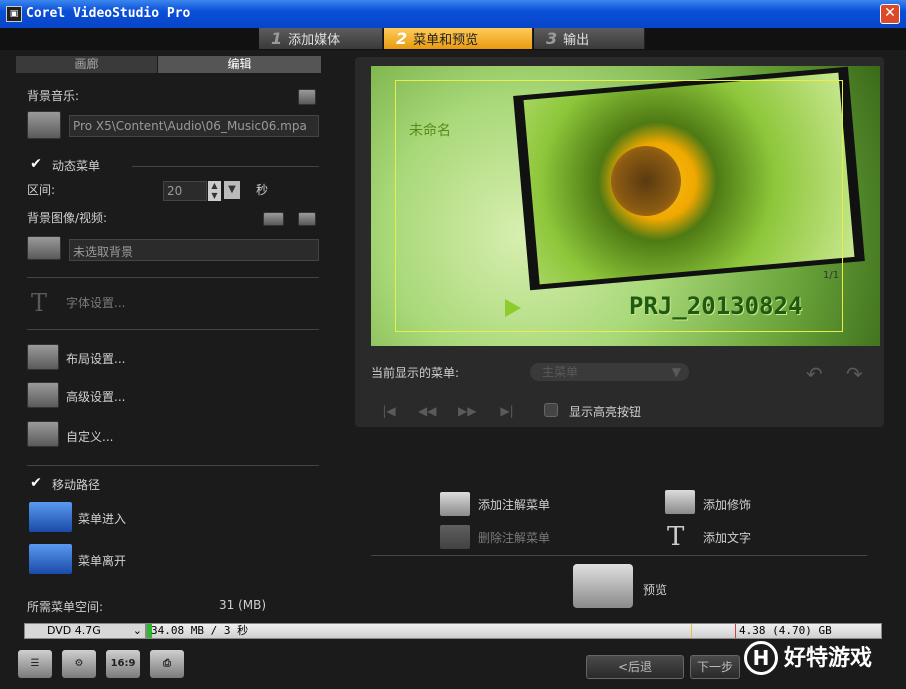 The height and width of the screenshot is (689, 906). What do you see at coordinates (761, 658) in the screenshot?
I see `watermark-logo: H` at bounding box center [761, 658].